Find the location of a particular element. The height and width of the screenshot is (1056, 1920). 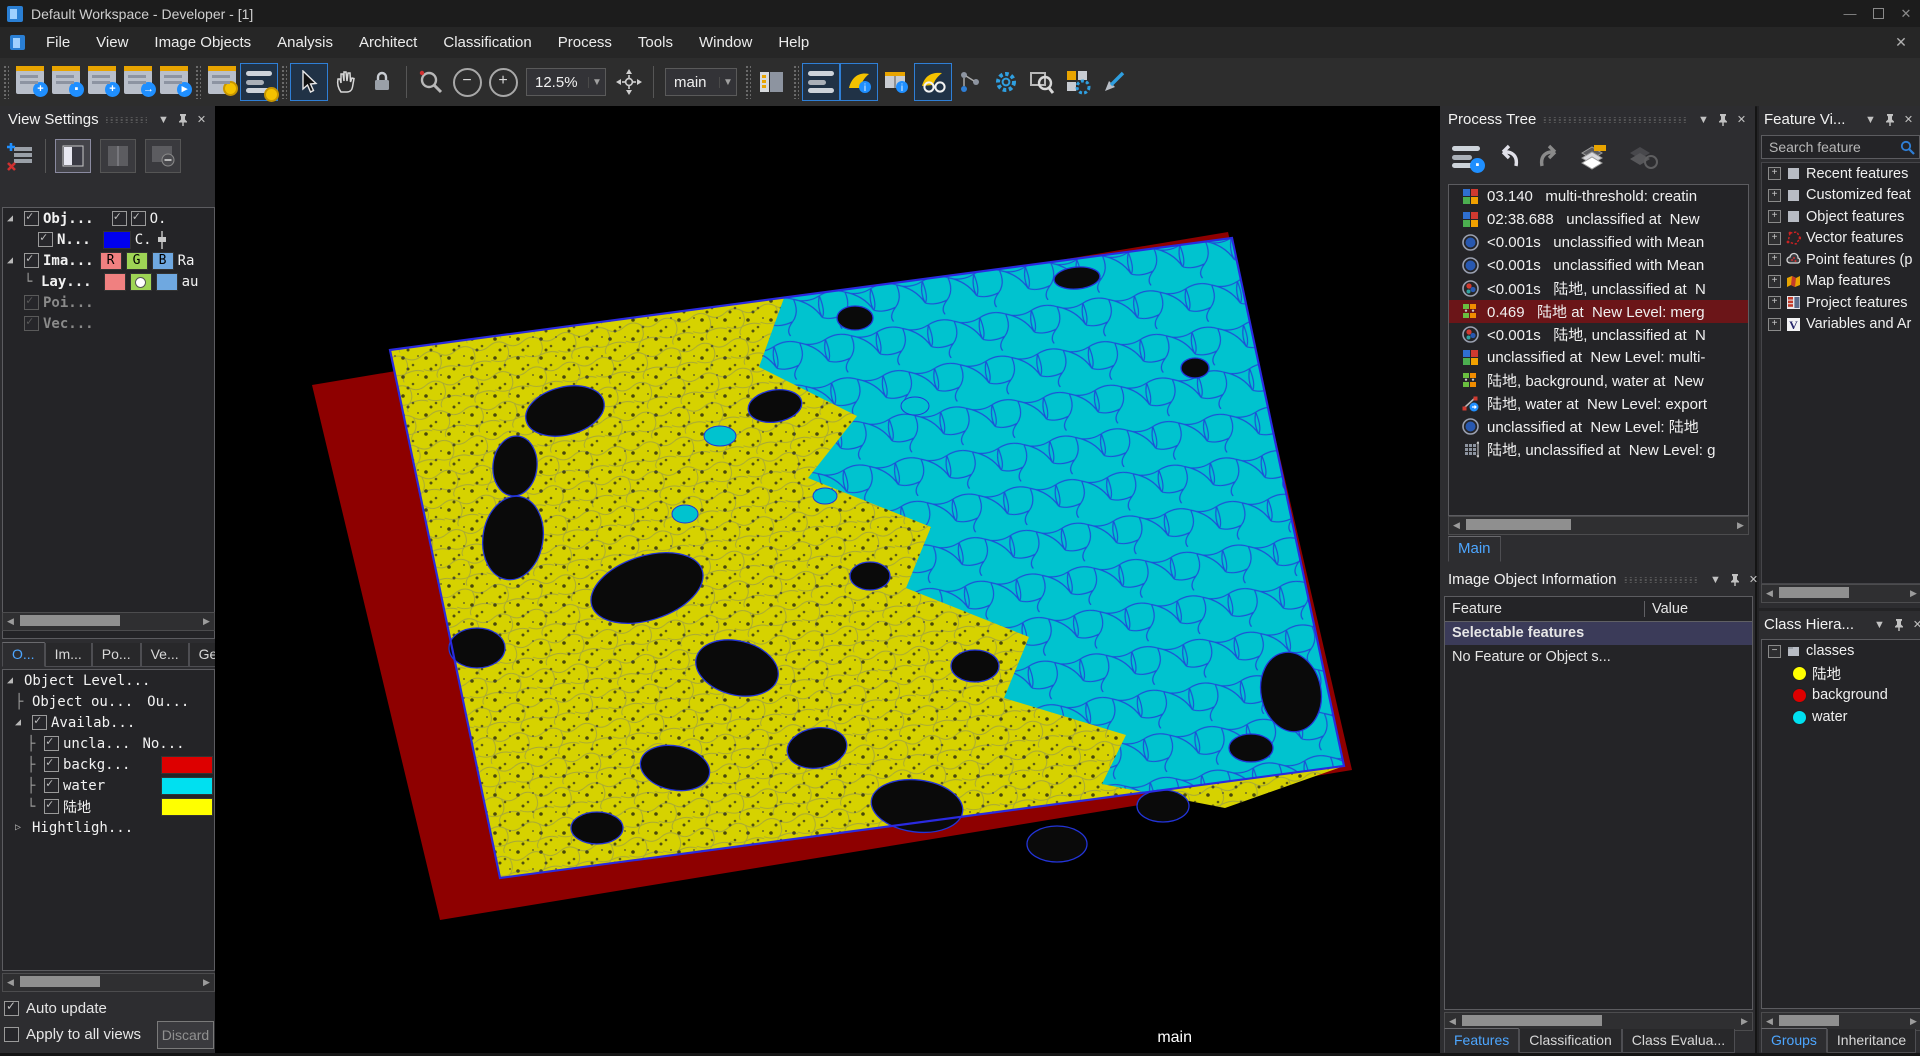

view-settings-hscrollbar: ◀ ▶ is located at coordinates (108, 621).